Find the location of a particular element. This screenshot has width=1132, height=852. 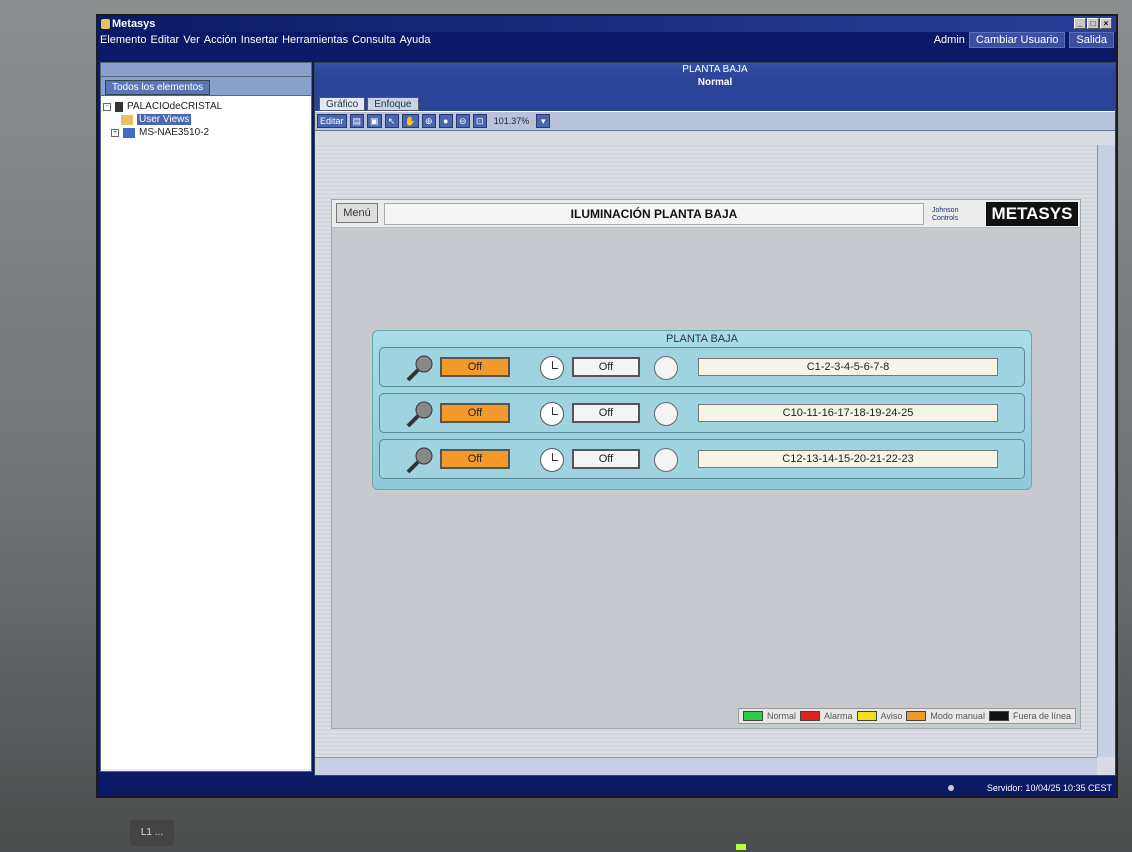

menu-elemento: Elemento is located at coordinates (125, 40).